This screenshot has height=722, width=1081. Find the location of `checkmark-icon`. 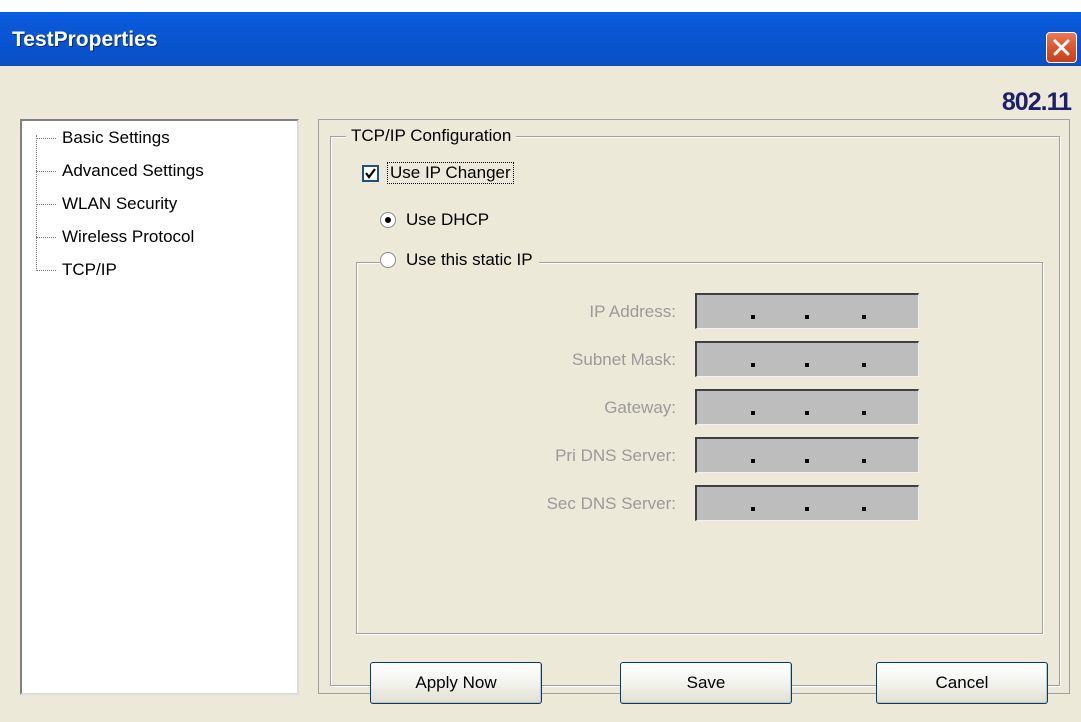

checkmark-icon is located at coordinates (370, 173).